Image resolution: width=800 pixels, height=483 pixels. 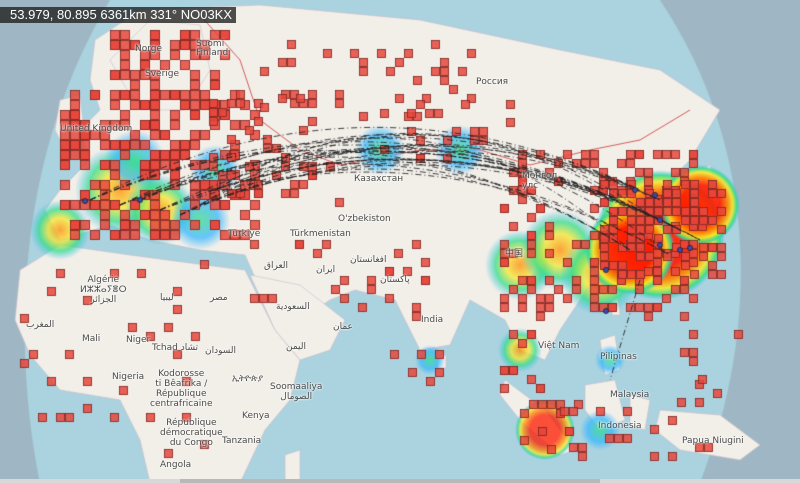 I want to click on coordinate-readout: 53.979, 80.895 6361km 331° NO03KX, so click(x=118, y=15).